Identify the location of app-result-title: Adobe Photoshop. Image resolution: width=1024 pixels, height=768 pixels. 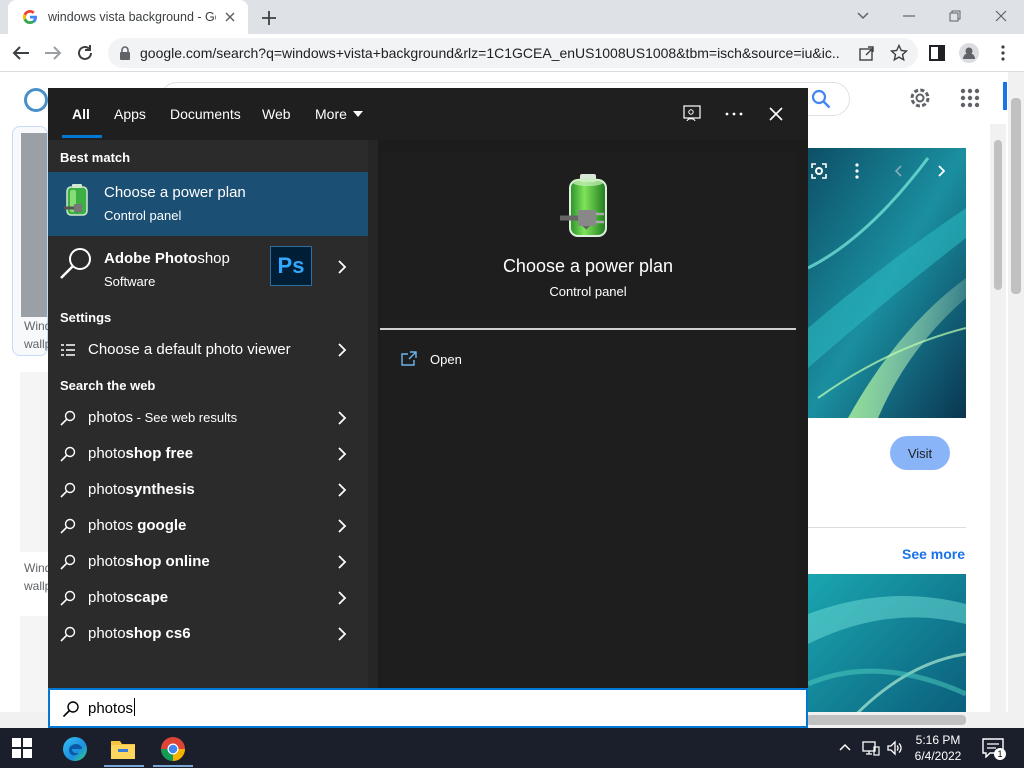
(167, 258).